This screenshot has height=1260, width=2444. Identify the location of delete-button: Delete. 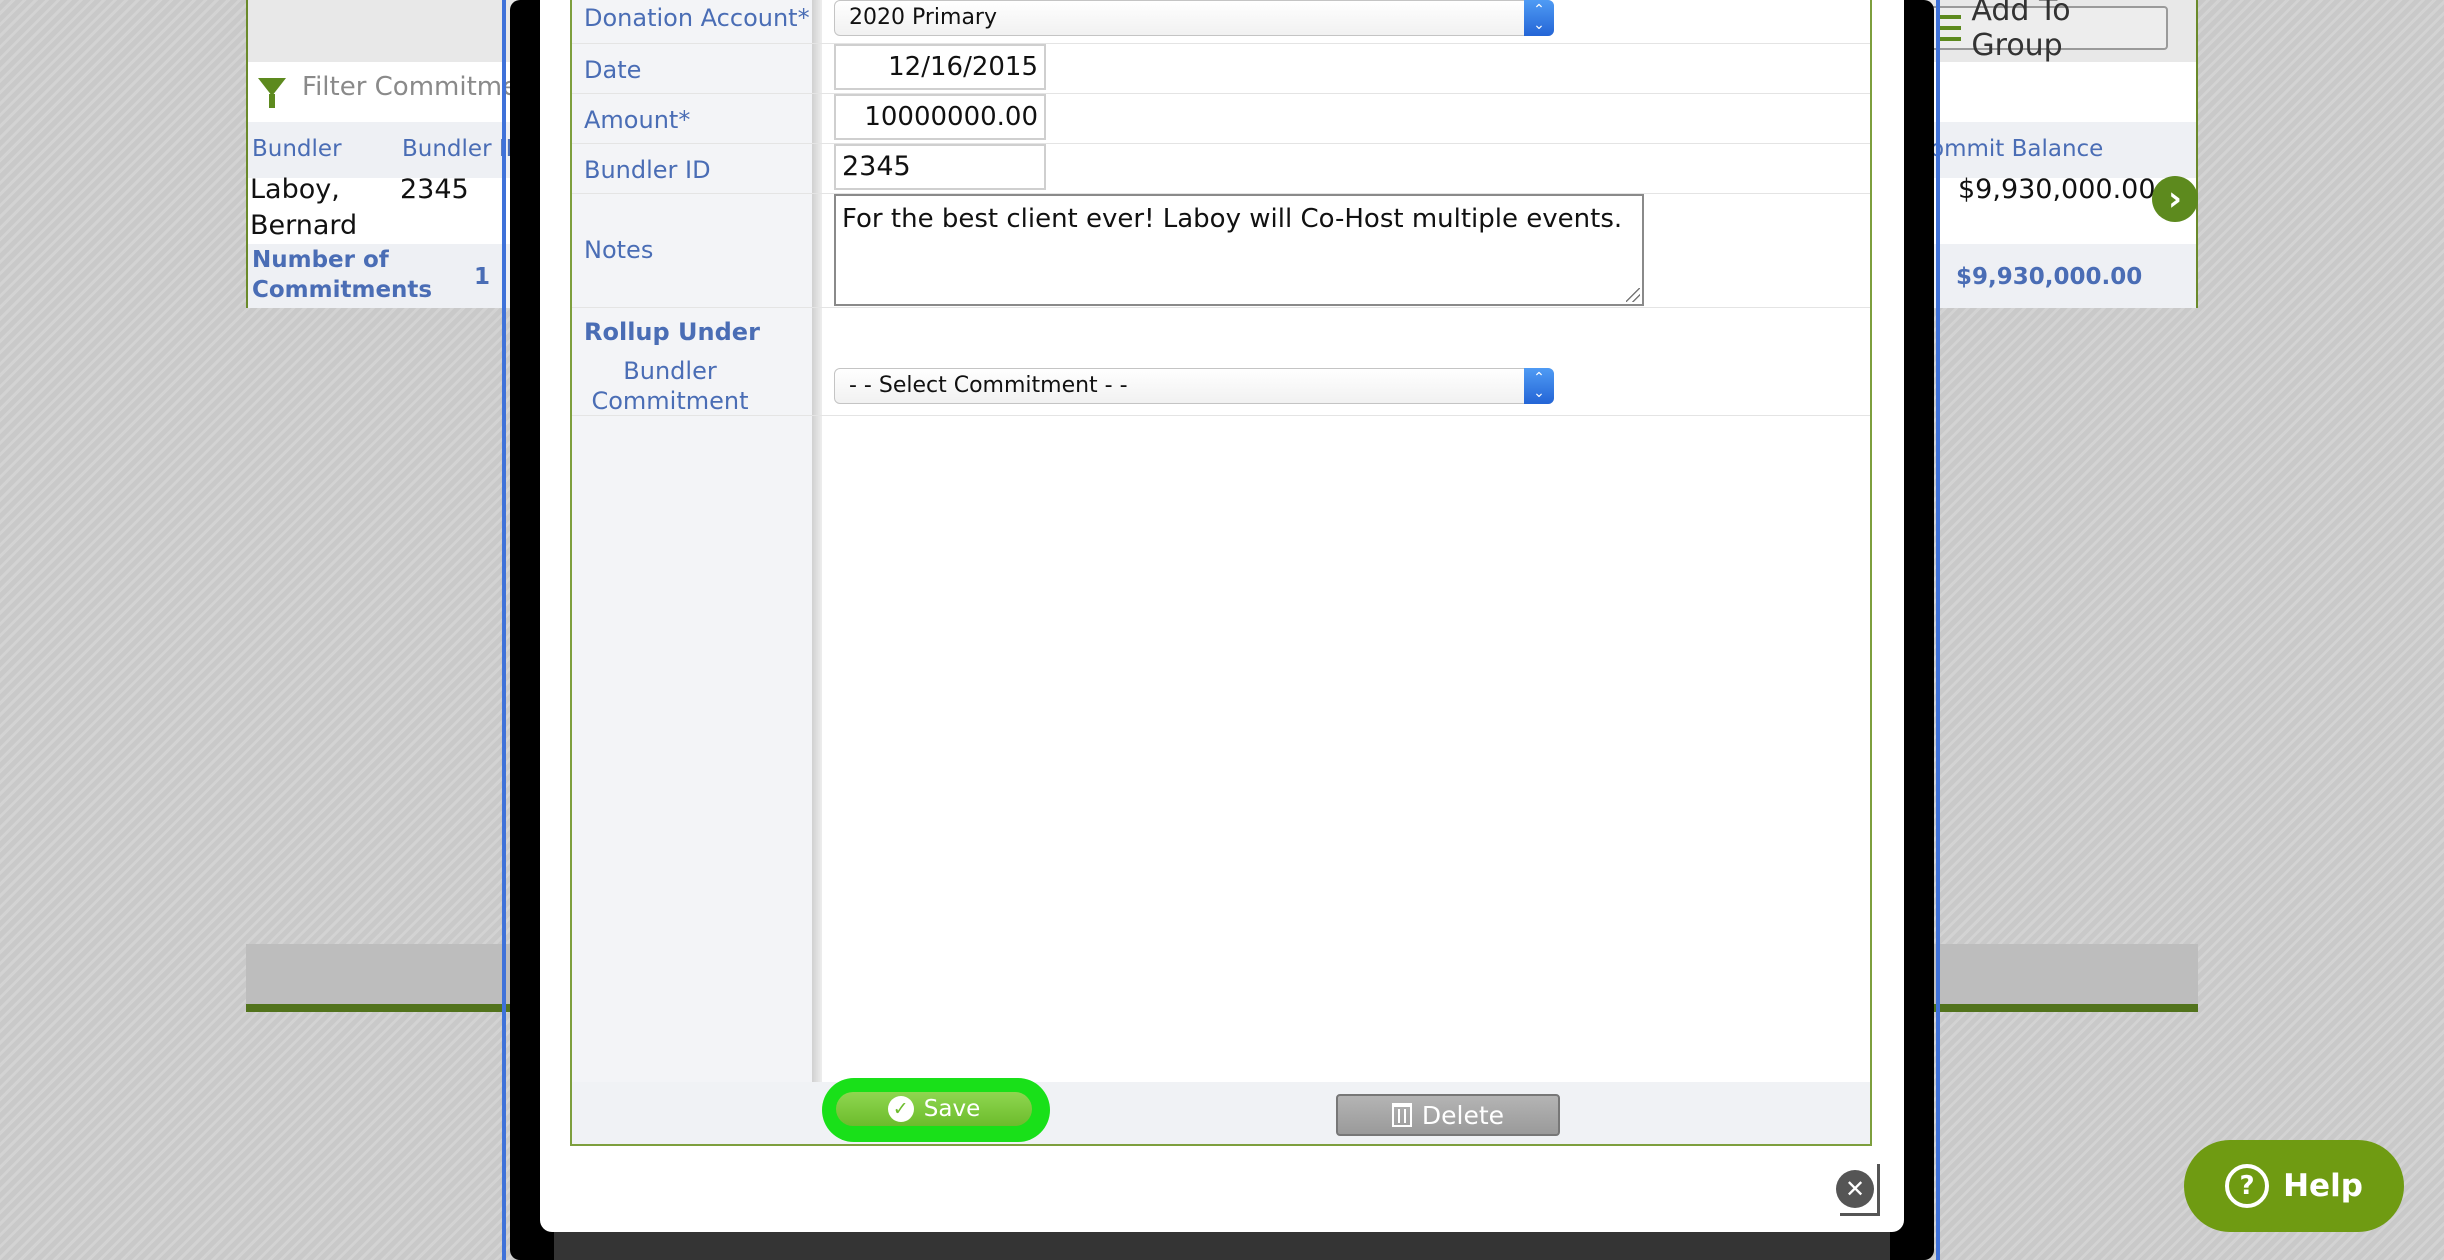
(1448, 1115).